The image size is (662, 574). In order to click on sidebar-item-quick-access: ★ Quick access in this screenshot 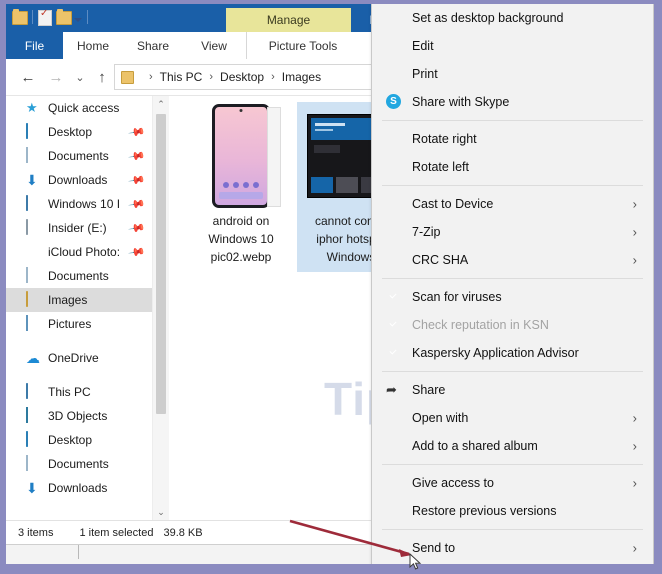, I will do `click(79, 108)`.